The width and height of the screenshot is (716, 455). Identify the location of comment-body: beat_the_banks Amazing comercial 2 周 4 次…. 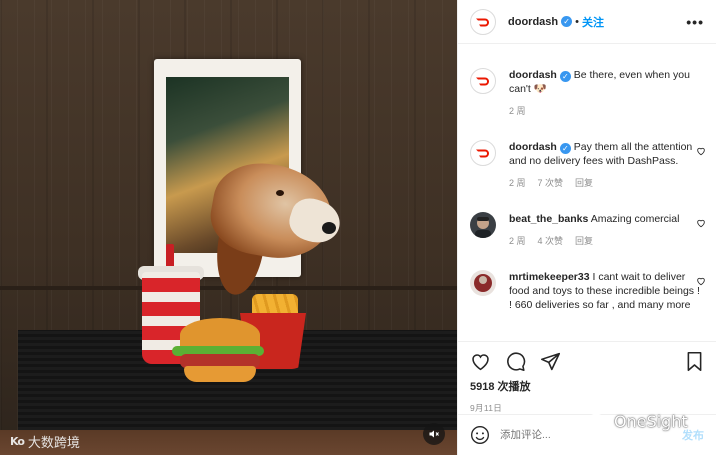
(606, 230).